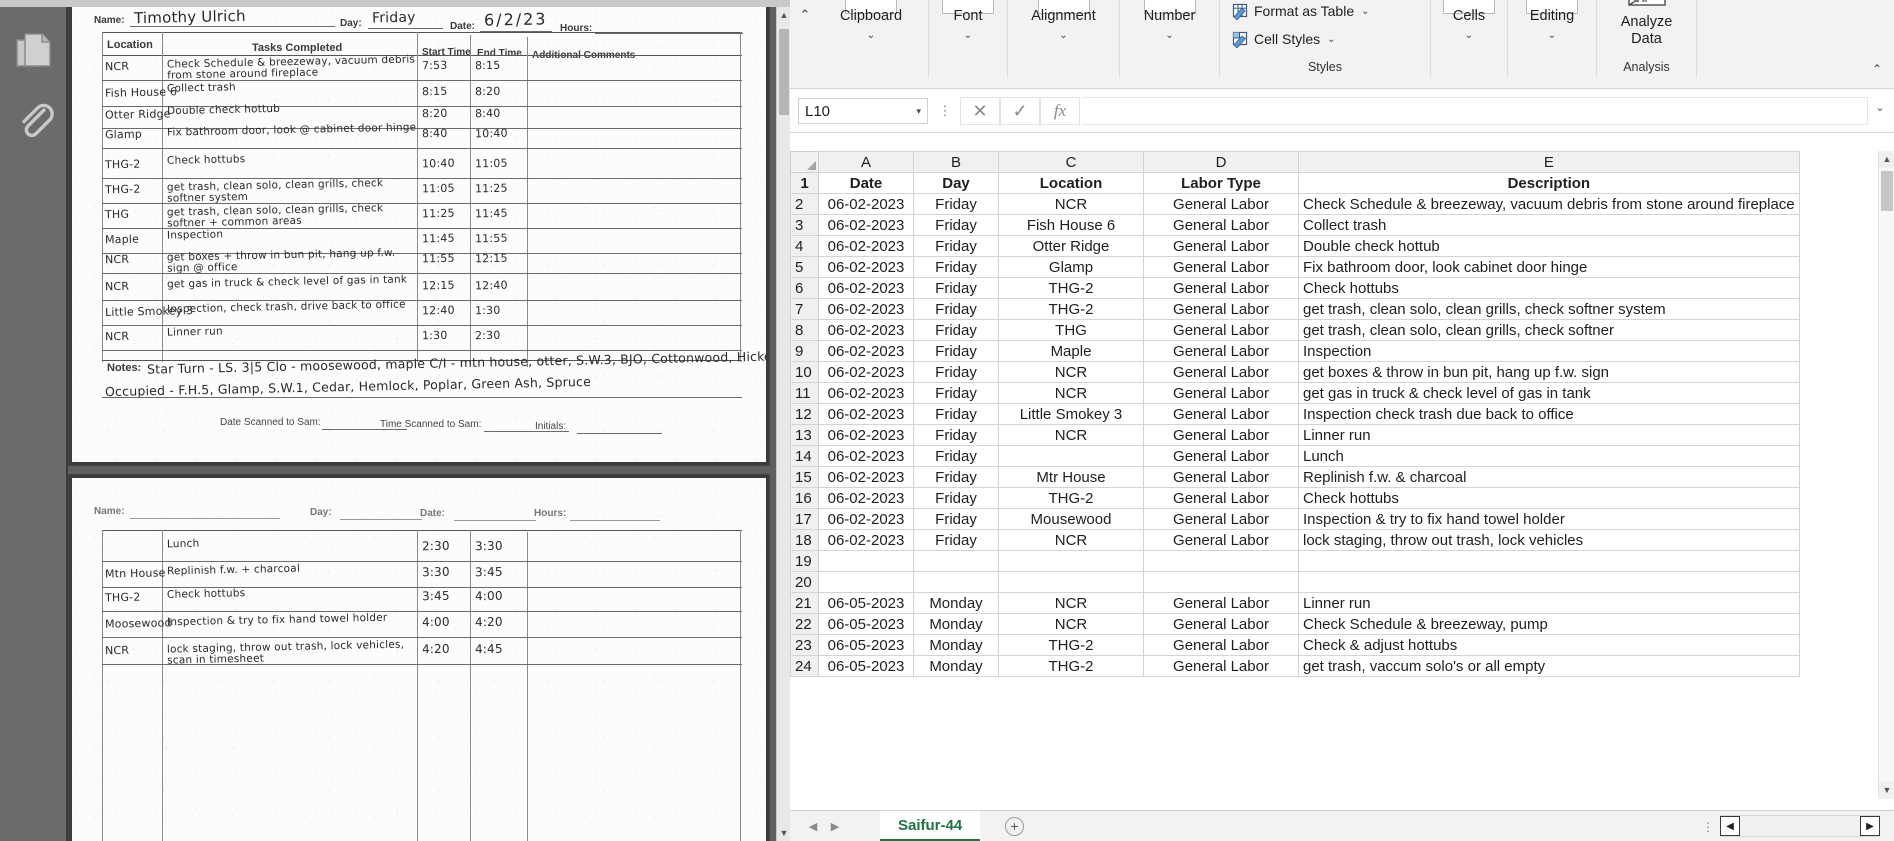 This screenshot has height=841, width=1894. I want to click on tab-bar-grip-icon: ⋮, so click(1708, 827).